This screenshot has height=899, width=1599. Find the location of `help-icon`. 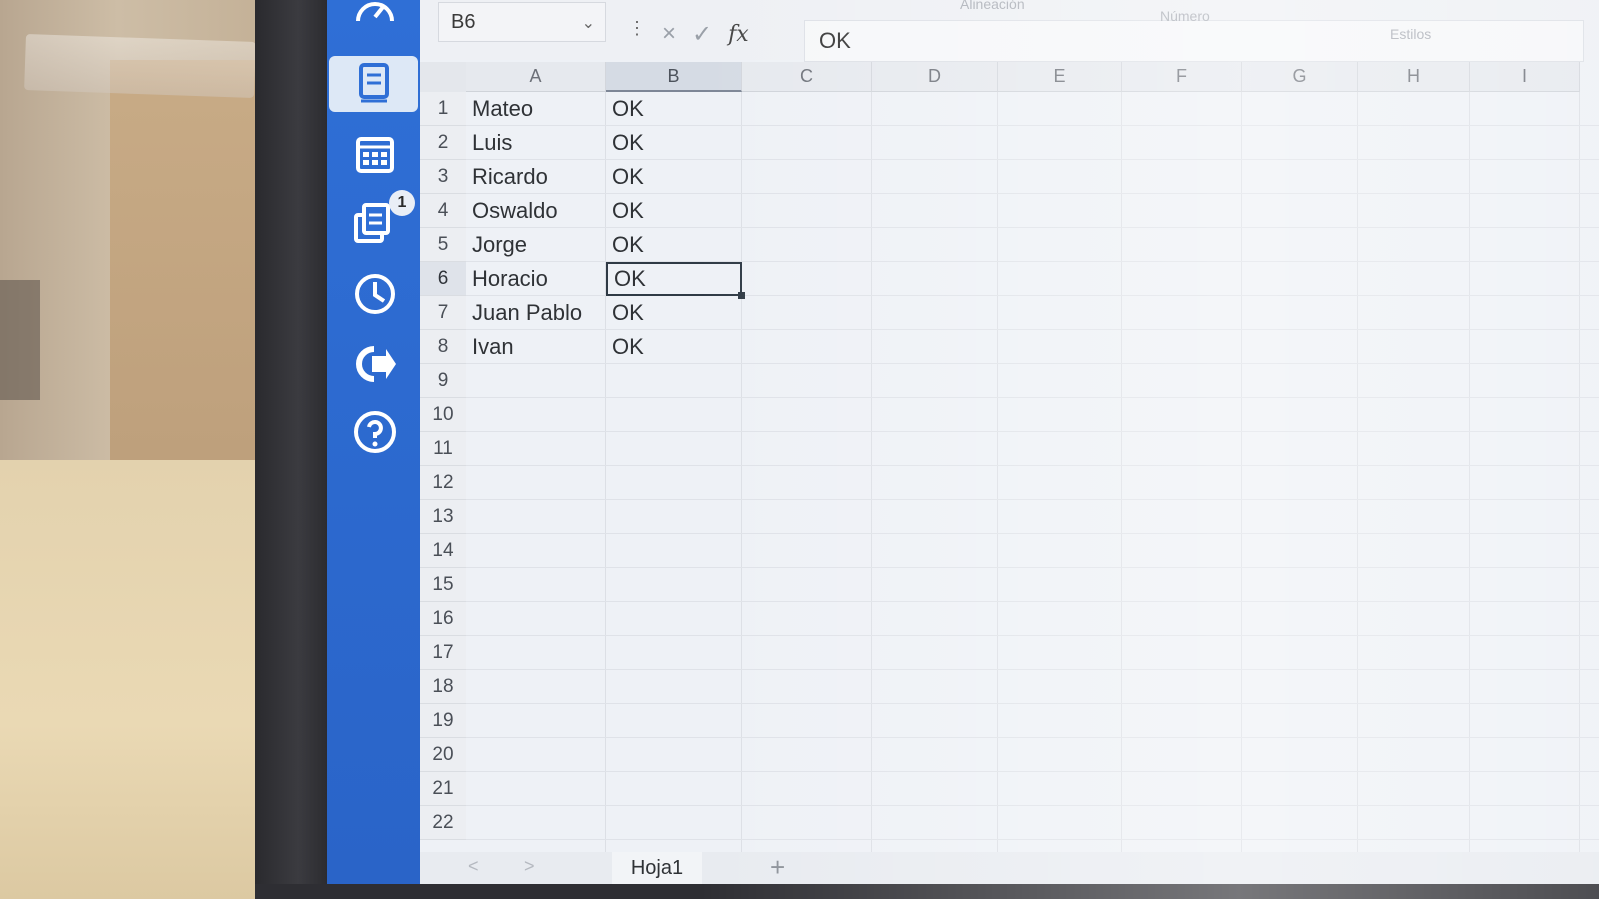

help-icon is located at coordinates (375, 434).